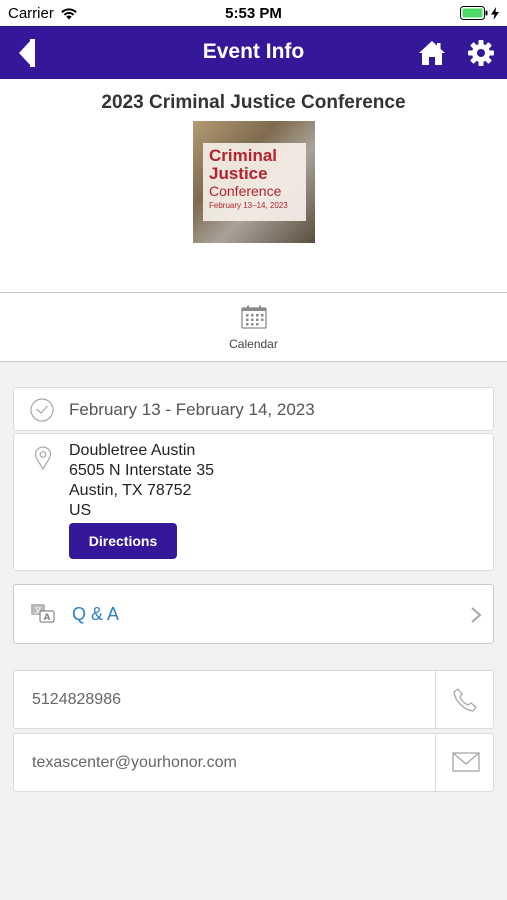  I want to click on email-row: texascenter@yourhonor.com, so click(253, 762).